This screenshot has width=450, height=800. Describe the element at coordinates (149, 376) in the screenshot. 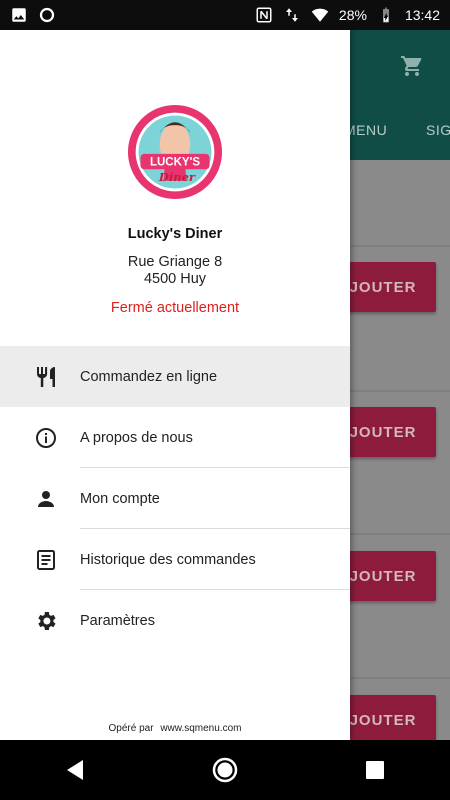

I see `menu-item-label: Commandez en ligne` at that location.